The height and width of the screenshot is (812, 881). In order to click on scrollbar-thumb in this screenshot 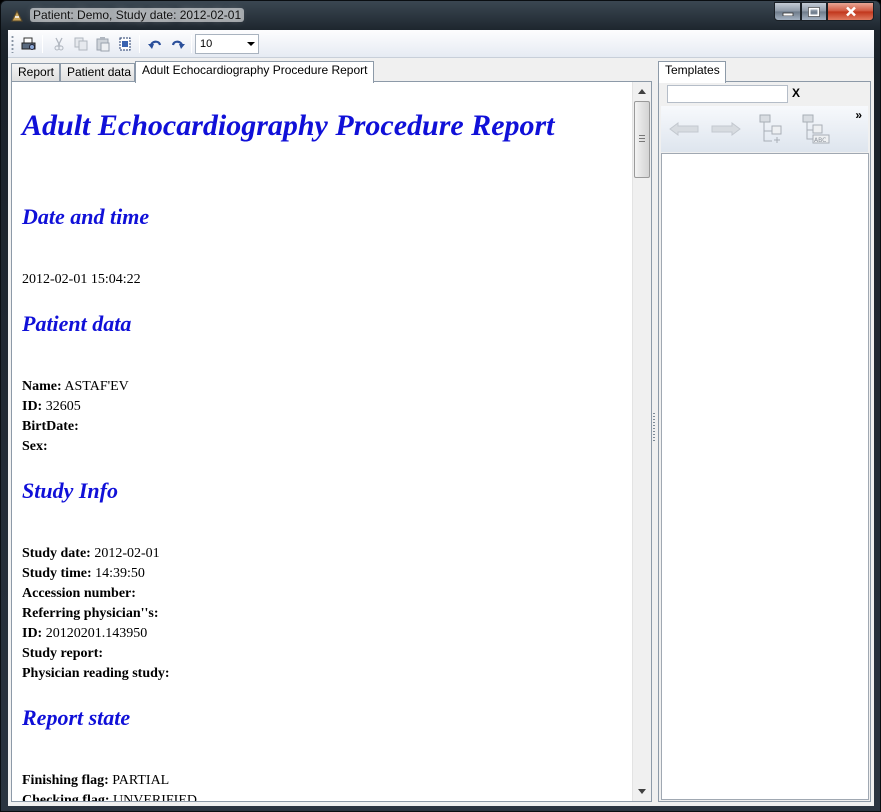, I will do `click(642, 139)`.